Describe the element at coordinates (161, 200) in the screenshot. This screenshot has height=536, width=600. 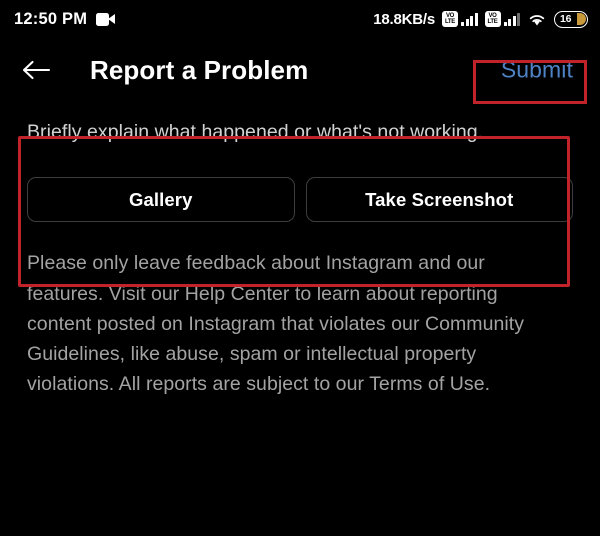
I see `gallery-button: Gallery` at that location.